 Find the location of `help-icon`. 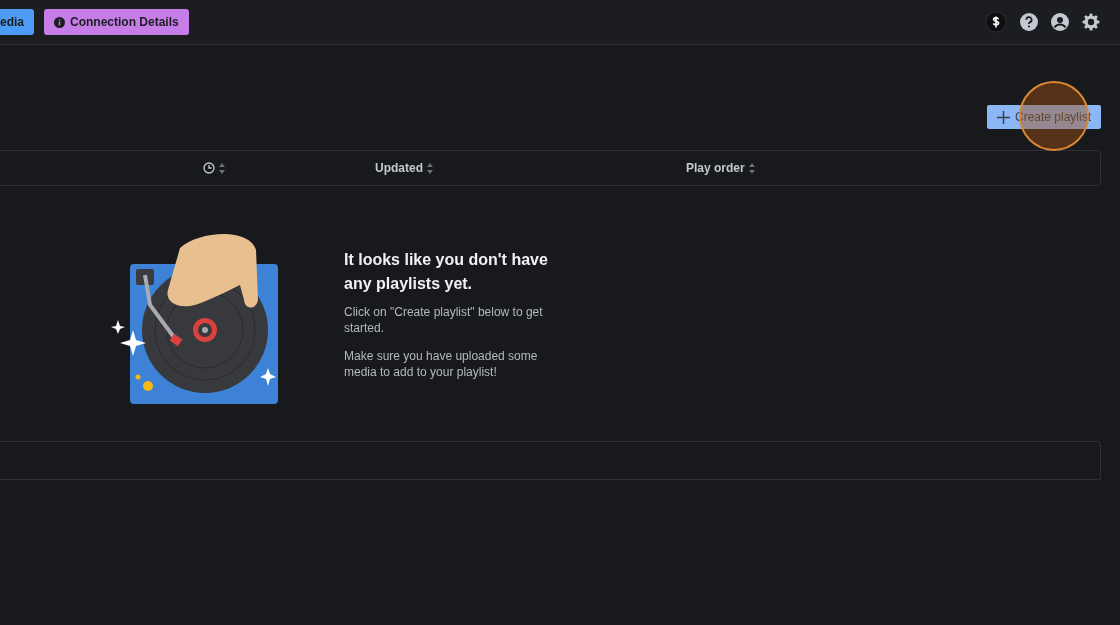

help-icon is located at coordinates (1029, 22).